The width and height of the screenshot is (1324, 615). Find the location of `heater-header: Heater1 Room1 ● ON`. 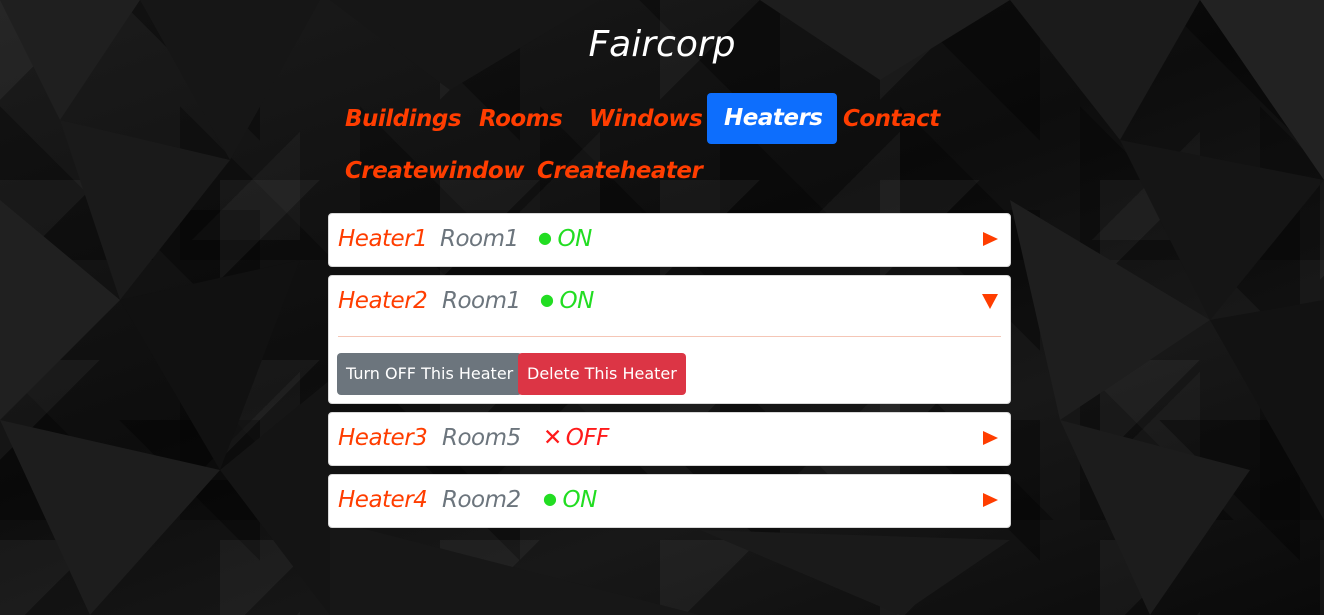

heater-header: Heater1 Room1 ● ON is located at coordinates (669, 240).